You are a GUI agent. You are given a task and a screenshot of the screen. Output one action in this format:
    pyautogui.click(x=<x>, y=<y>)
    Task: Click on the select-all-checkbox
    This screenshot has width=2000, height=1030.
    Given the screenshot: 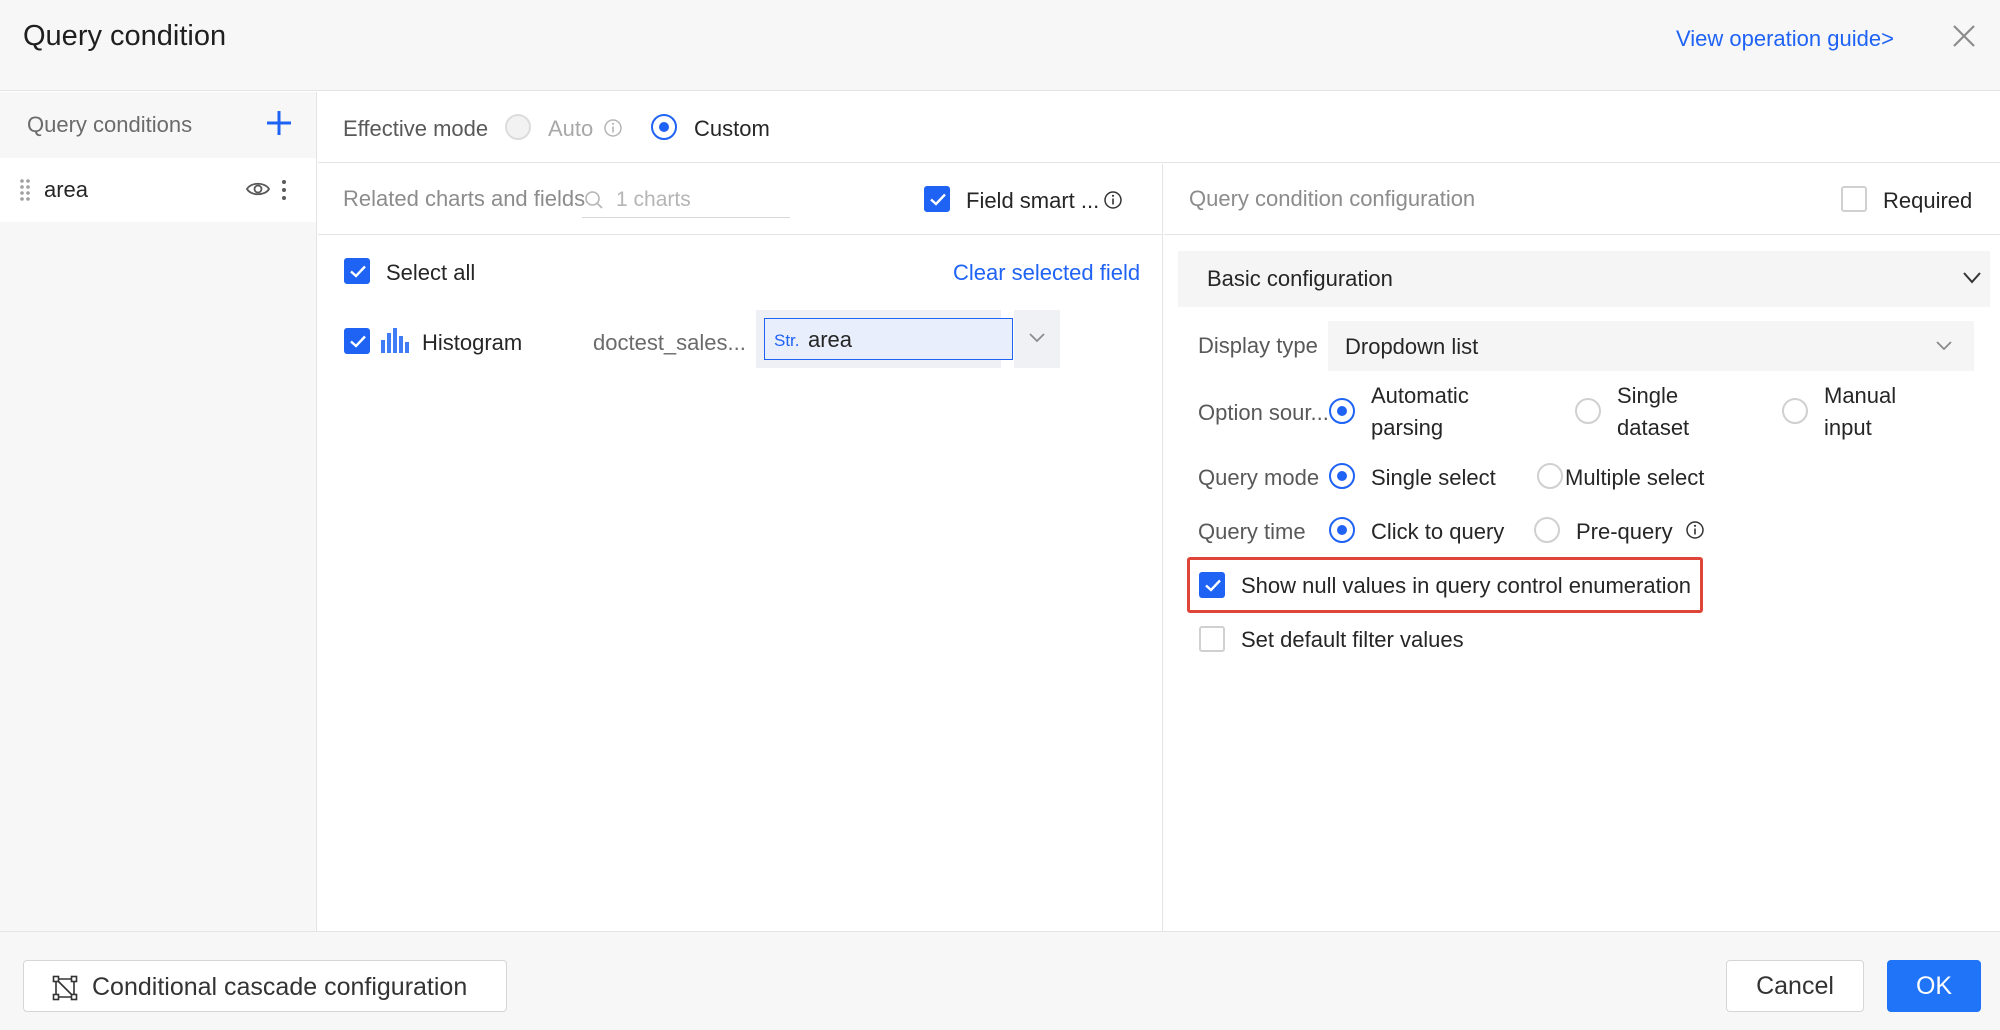 What is the action you would take?
    pyautogui.click(x=357, y=271)
    